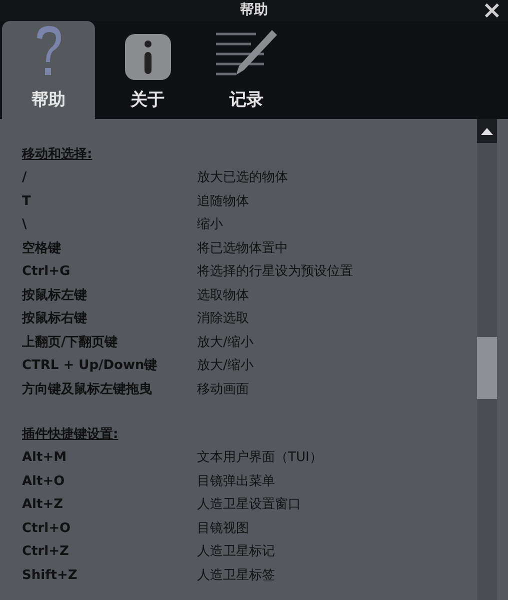 This screenshot has height=600, width=508. I want to click on section-heading: 插件快捷键设置:, so click(70, 435).